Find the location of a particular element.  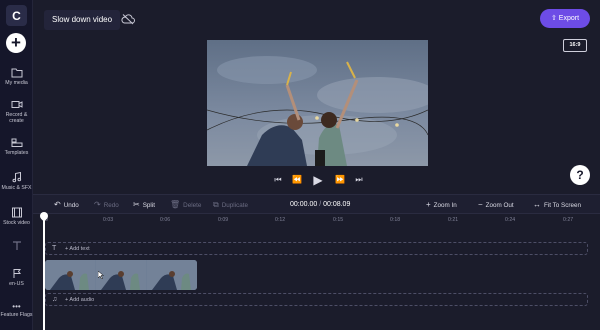

rewind-button: ⏪ is located at coordinates (297, 180).